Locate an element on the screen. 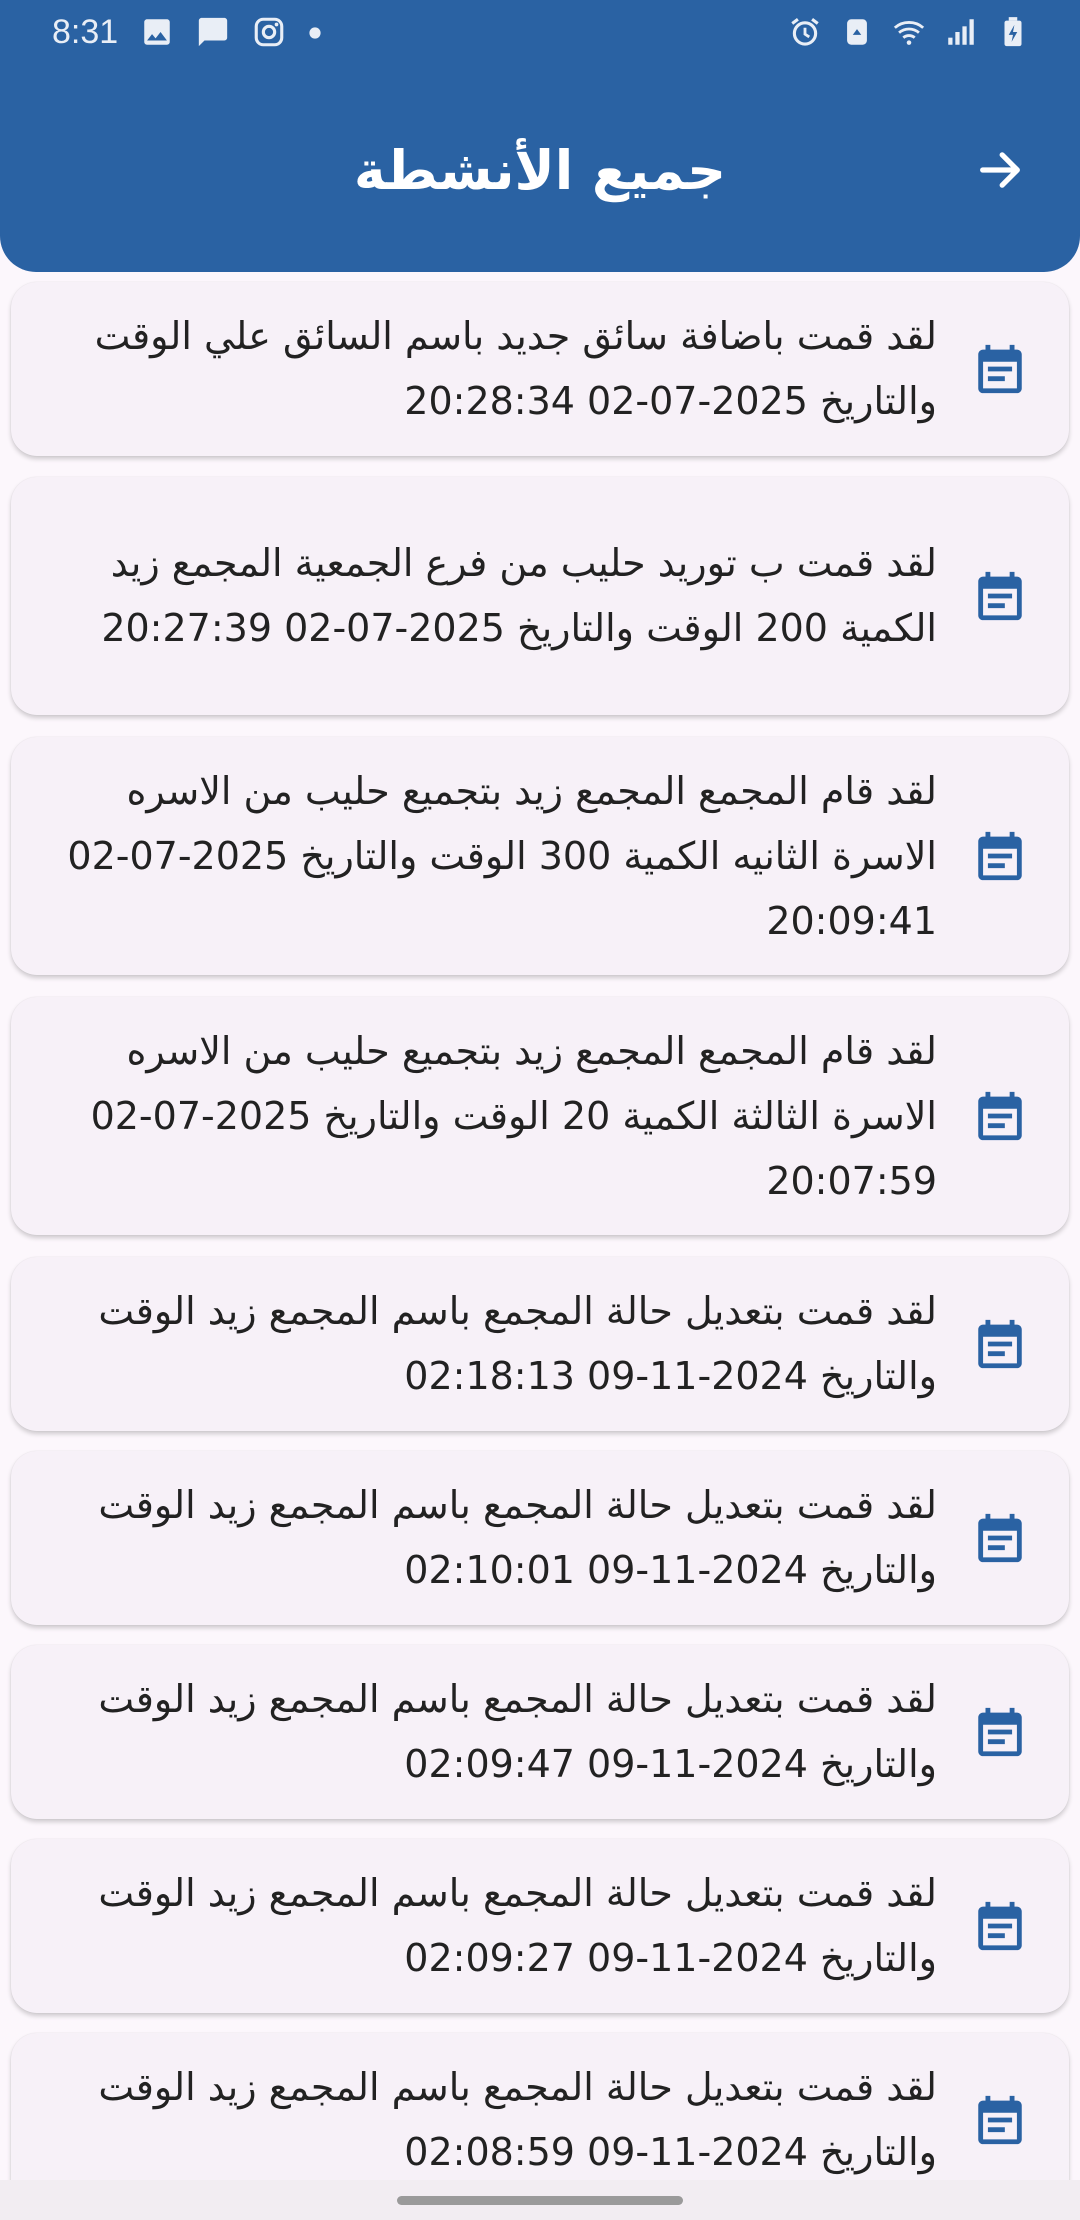 The image size is (1080, 2220). recycle-icon is located at coordinates (857, 32).